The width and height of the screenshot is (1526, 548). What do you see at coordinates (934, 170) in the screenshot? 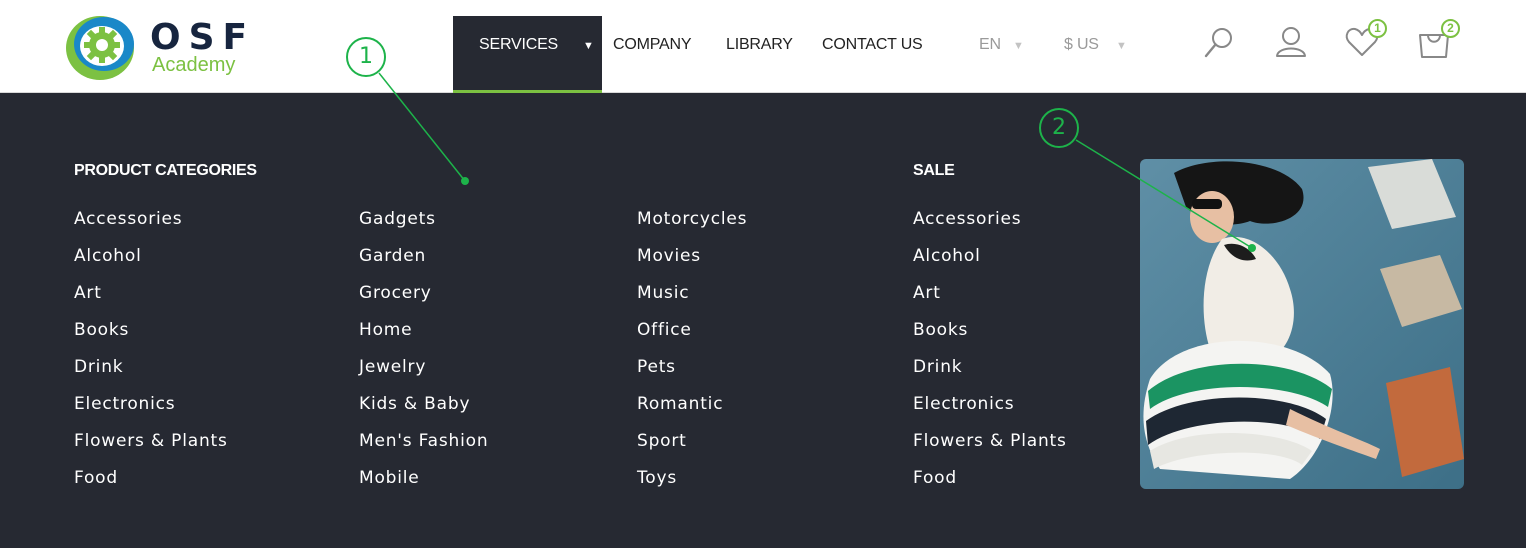
I see `sale-heading: SALE` at bounding box center [934, 170].